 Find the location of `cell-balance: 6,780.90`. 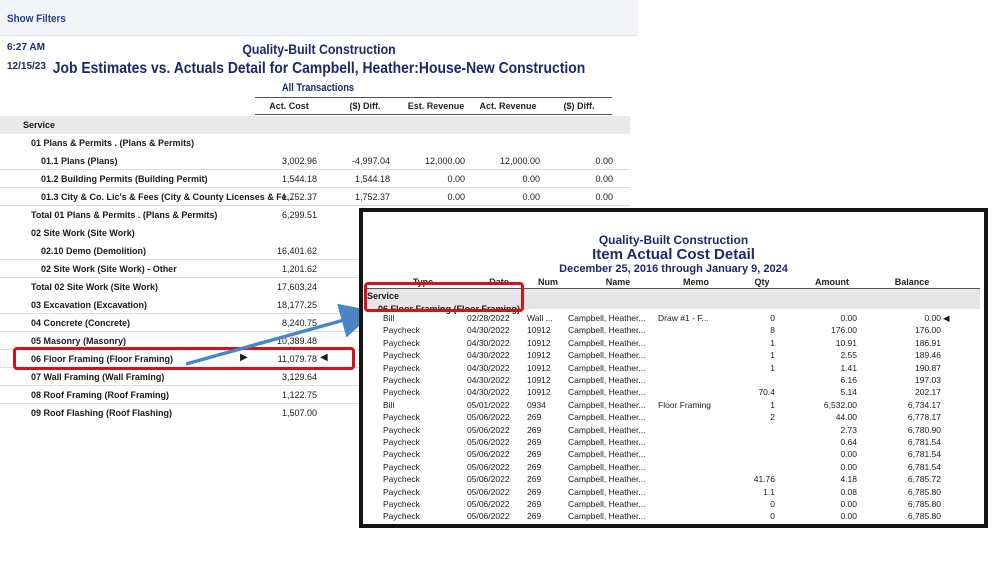

cell-balance: 6,780.90 is located at coordinates (924, 429).